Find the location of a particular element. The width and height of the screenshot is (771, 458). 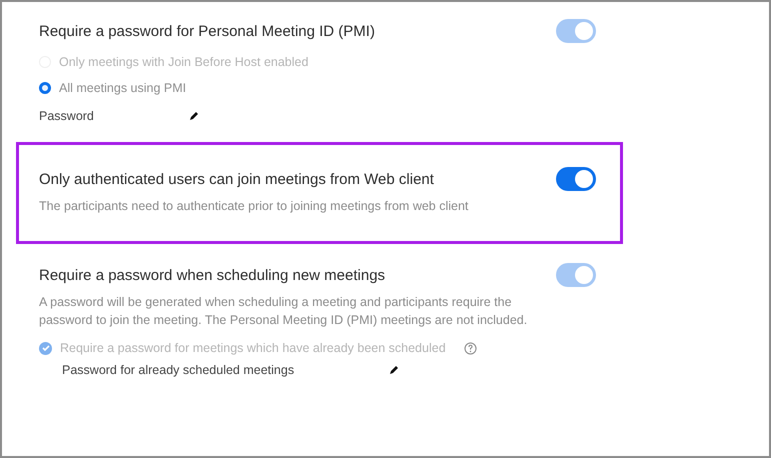

password-label: Password for already scheduled meetings is located at coordinates (178, 370).